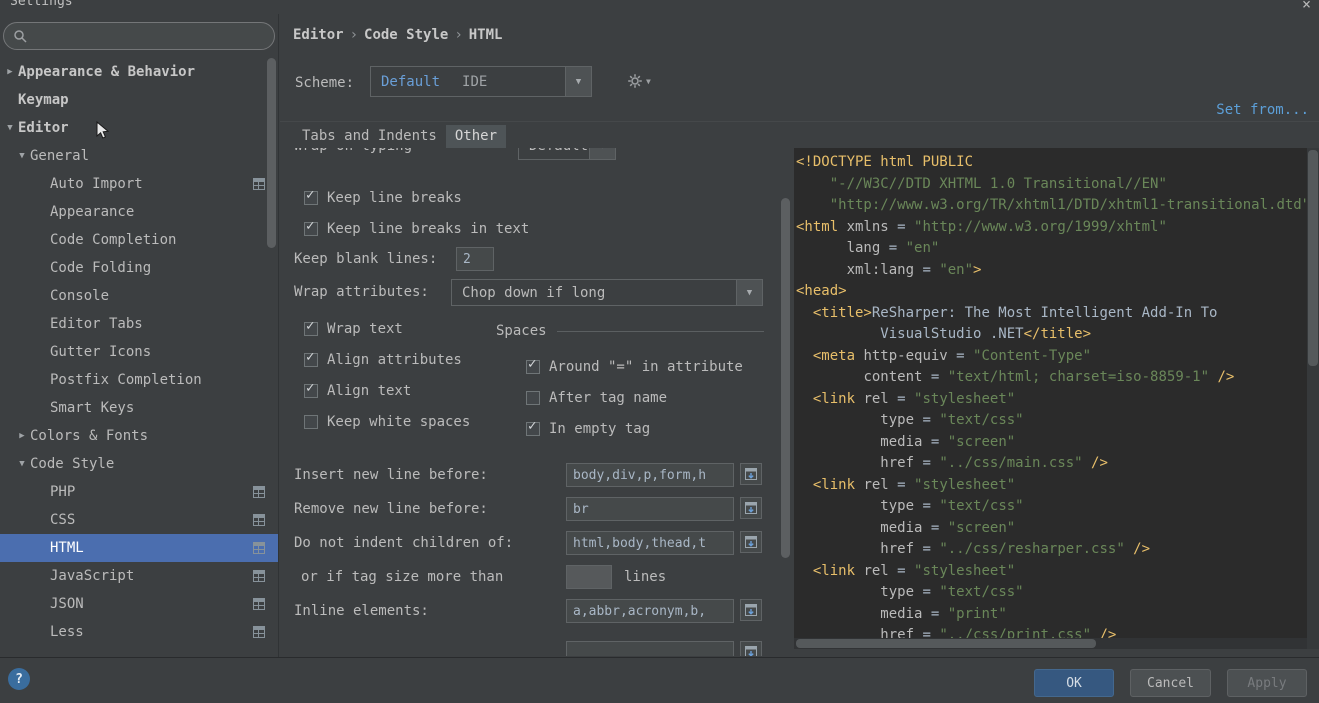 Image resolution: width=1319 pixels, height=703 pixels. Describe the element at coordinates (139, 576) in the screenshot. I see `sidebar-item-javascript: JavaScript` at that location.